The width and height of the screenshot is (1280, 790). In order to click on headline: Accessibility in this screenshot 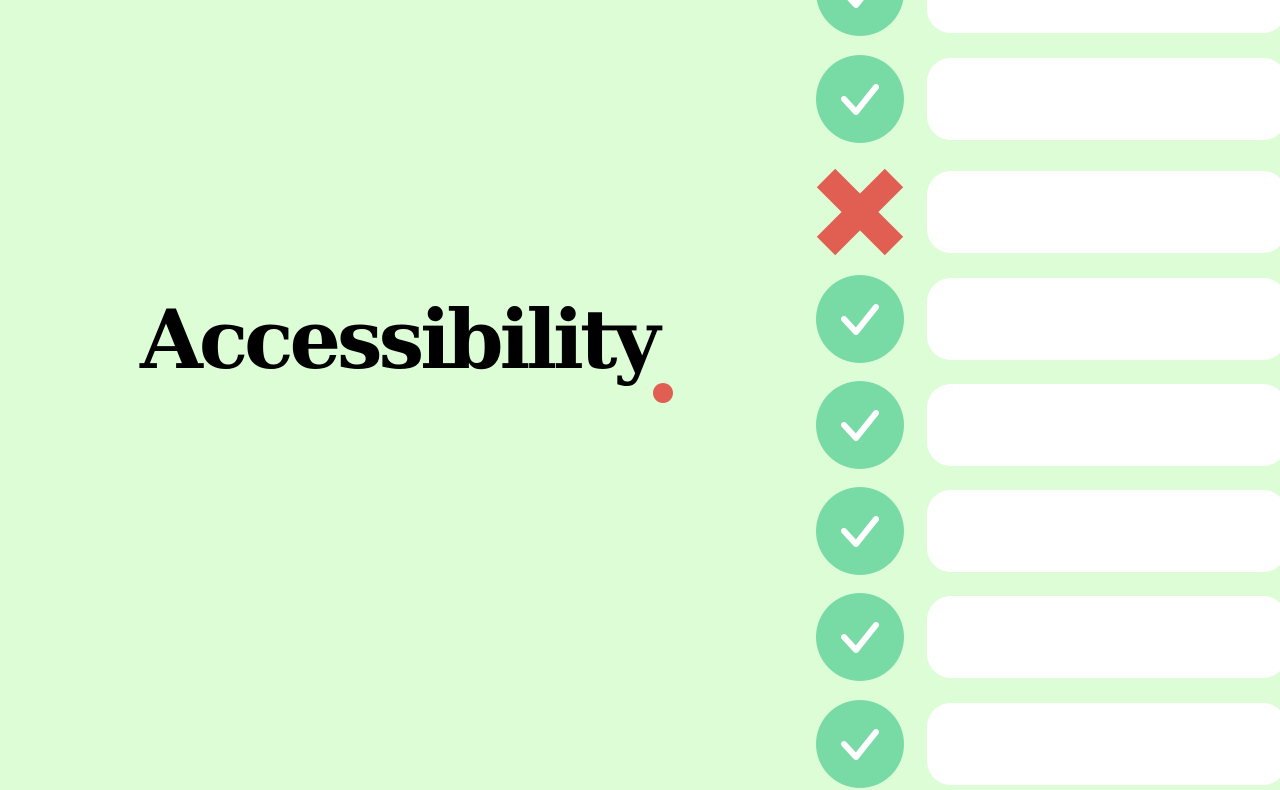, I will do `click(440, 360)`.